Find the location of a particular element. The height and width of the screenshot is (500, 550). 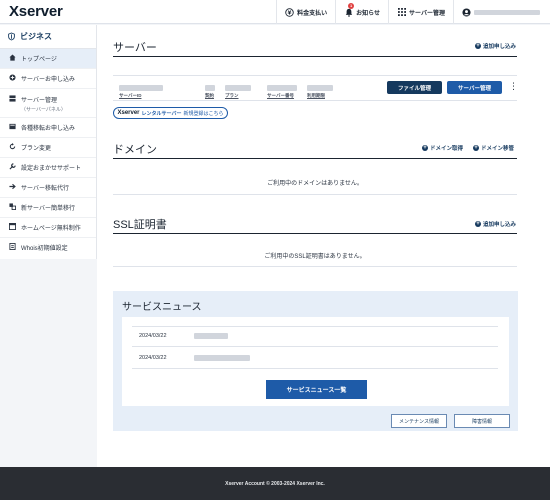

sidebar-item-server-signup: サーバーお申し込み is located at coordinates (48, 79).